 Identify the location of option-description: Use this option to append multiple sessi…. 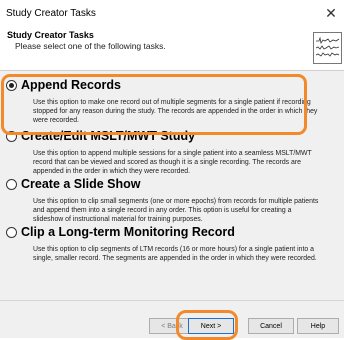
(172, 162).